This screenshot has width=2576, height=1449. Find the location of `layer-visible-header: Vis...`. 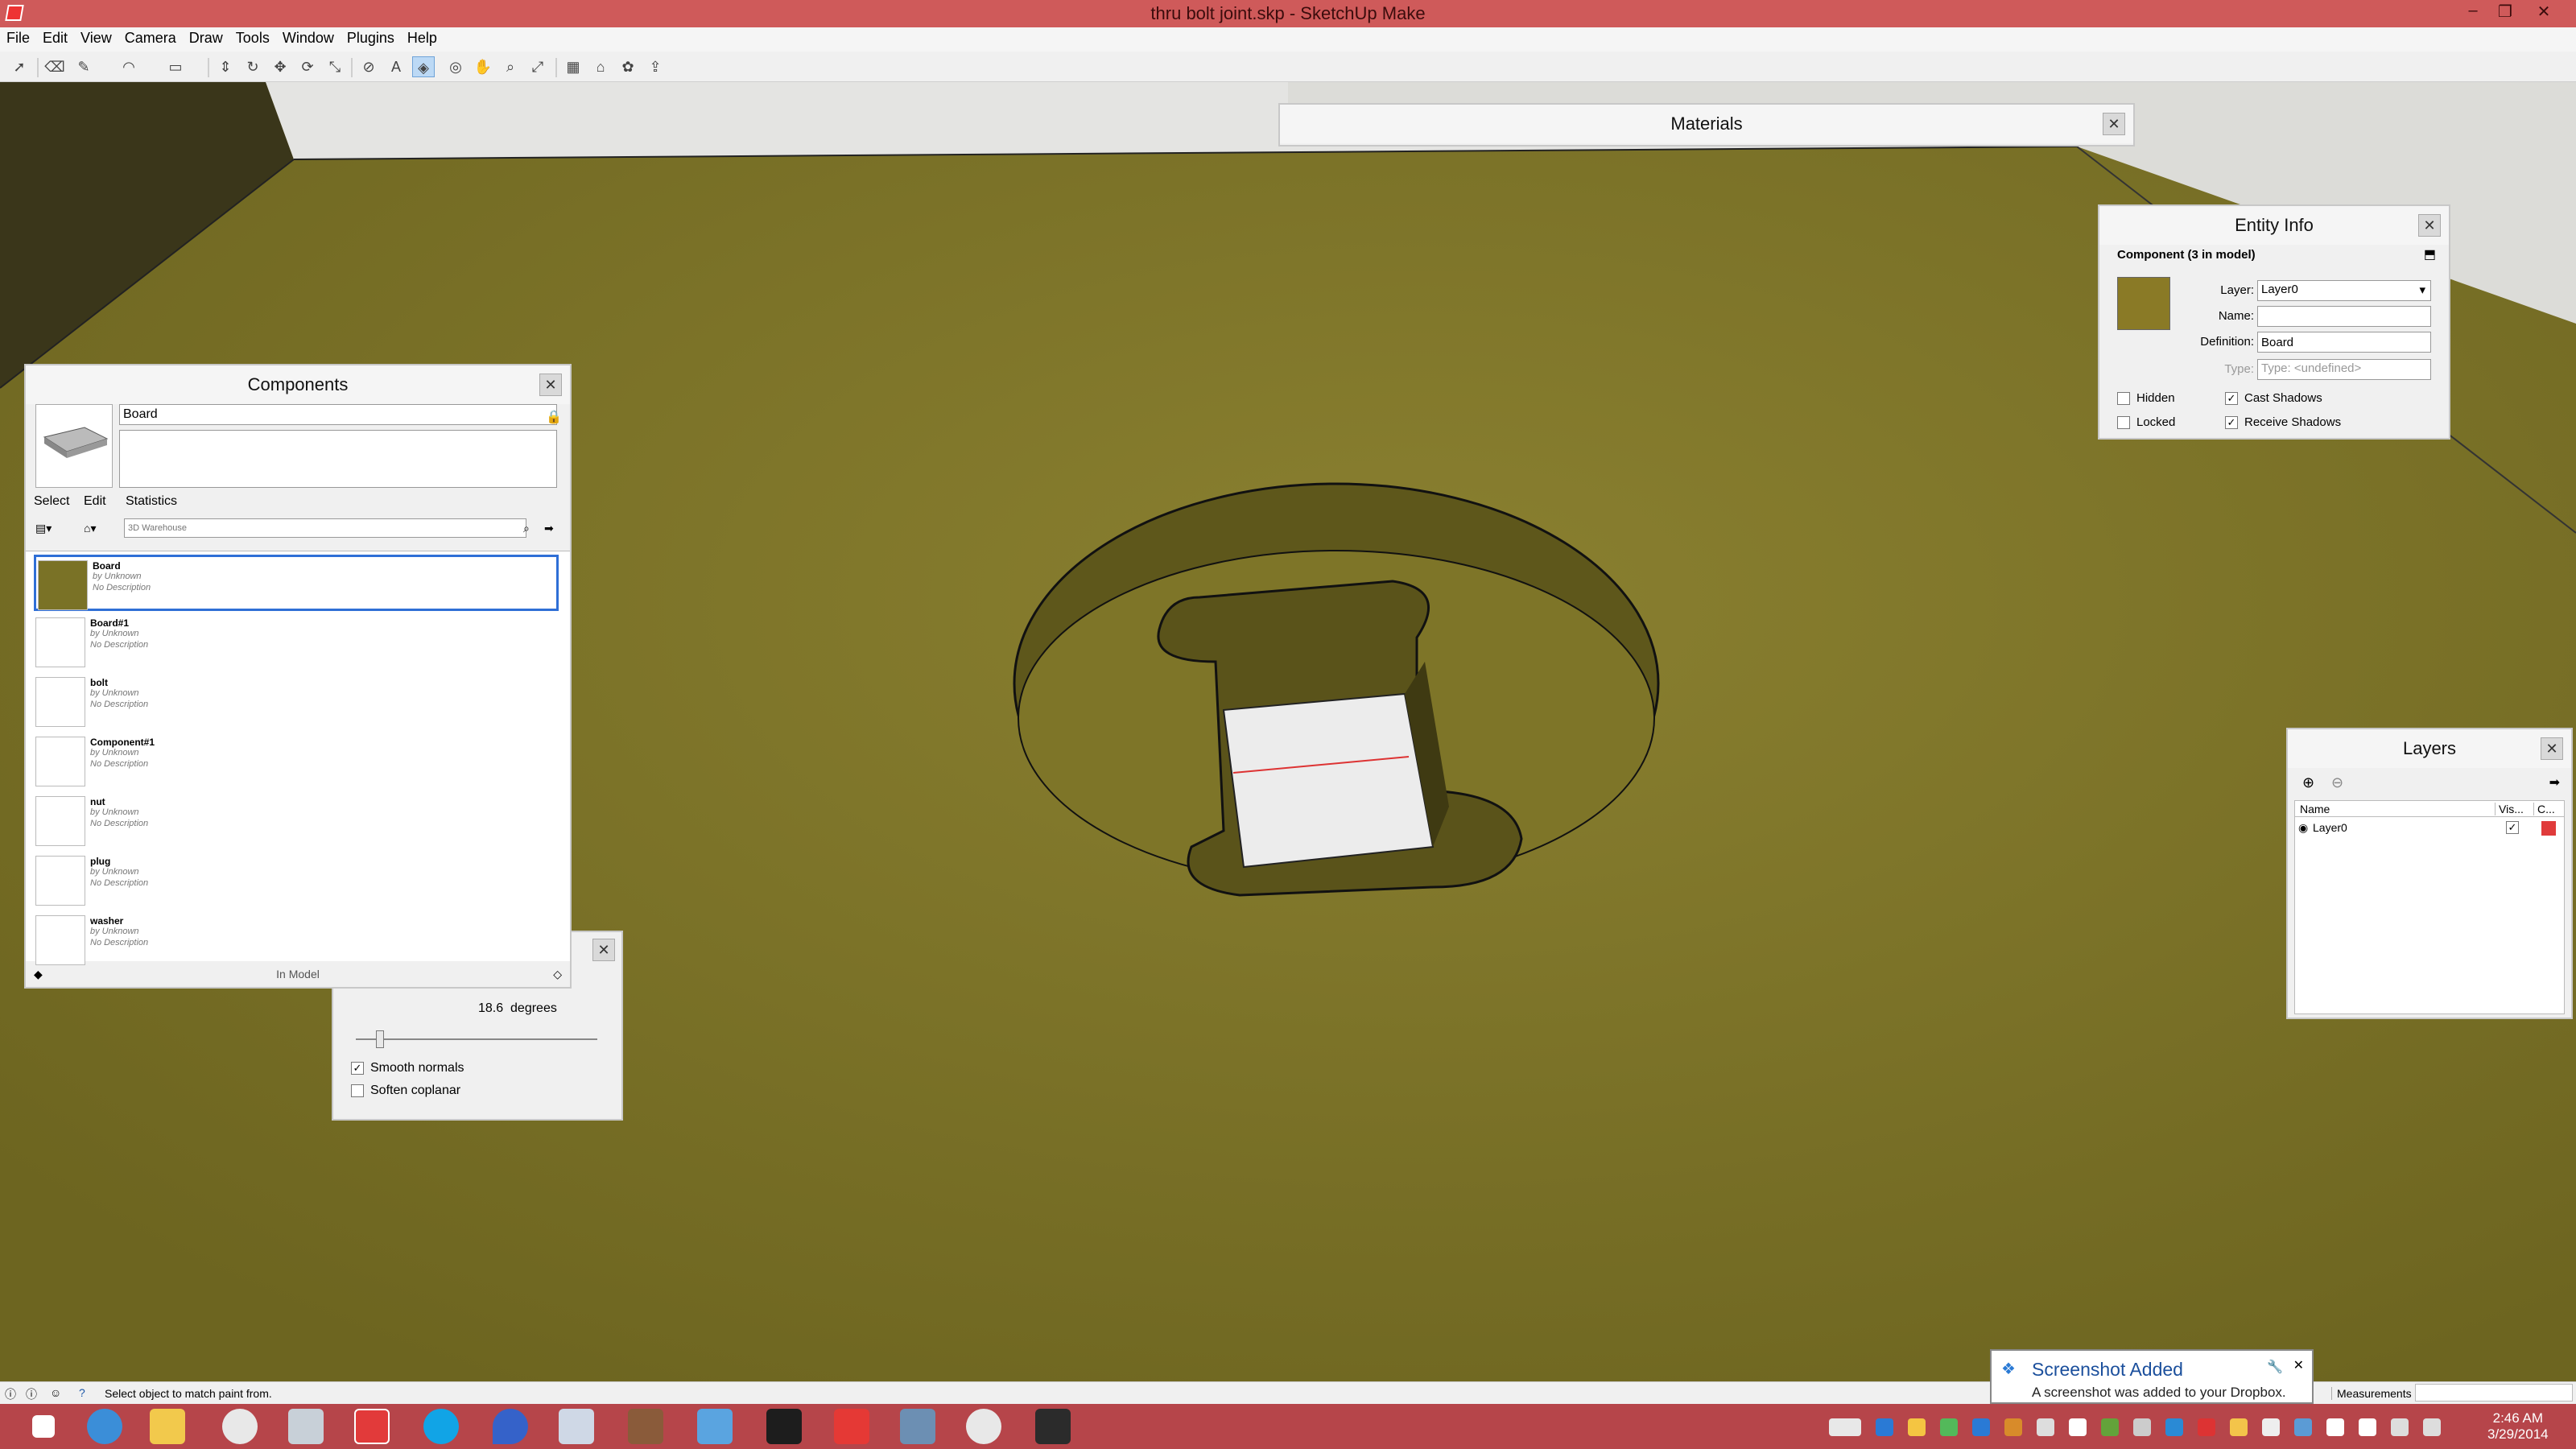

layer-visible-header: Vis... is located at coordinates (2509, 809).